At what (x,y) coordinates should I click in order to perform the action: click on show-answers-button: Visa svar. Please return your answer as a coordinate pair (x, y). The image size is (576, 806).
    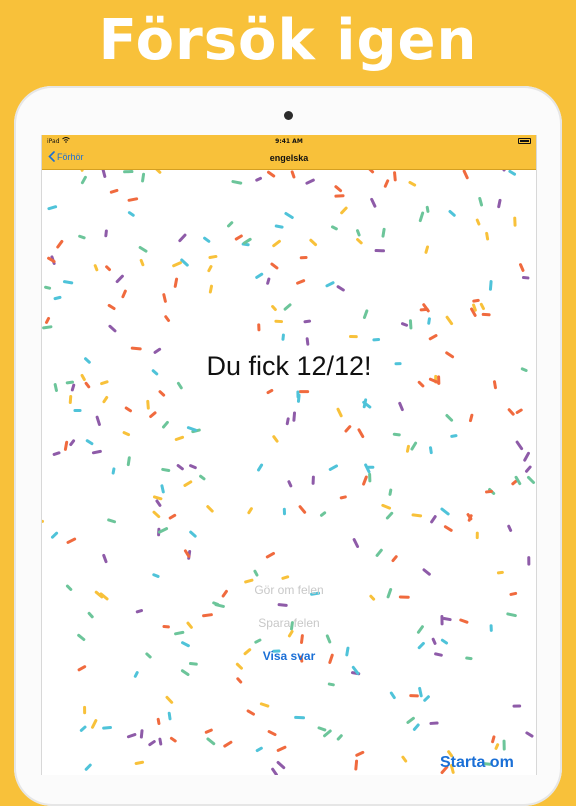
    Looking at the image, I should click on (289, 656).